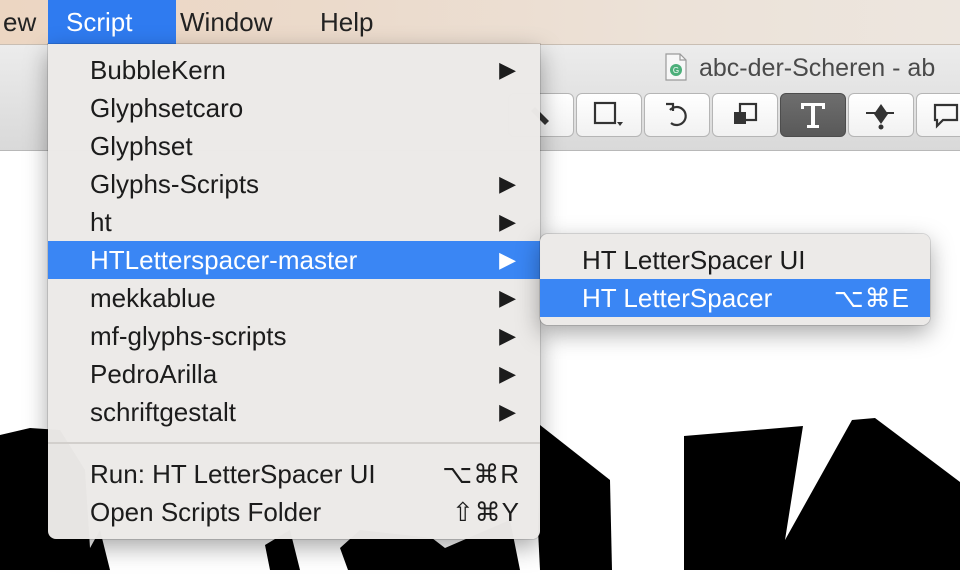 Image resolution: width=960 pixels, height=575 pixels. What do you see at coordinates (480, 22) in the screenshot?
I see `menu-bar: ew Script Window Help` at bounding box center [480, 22].